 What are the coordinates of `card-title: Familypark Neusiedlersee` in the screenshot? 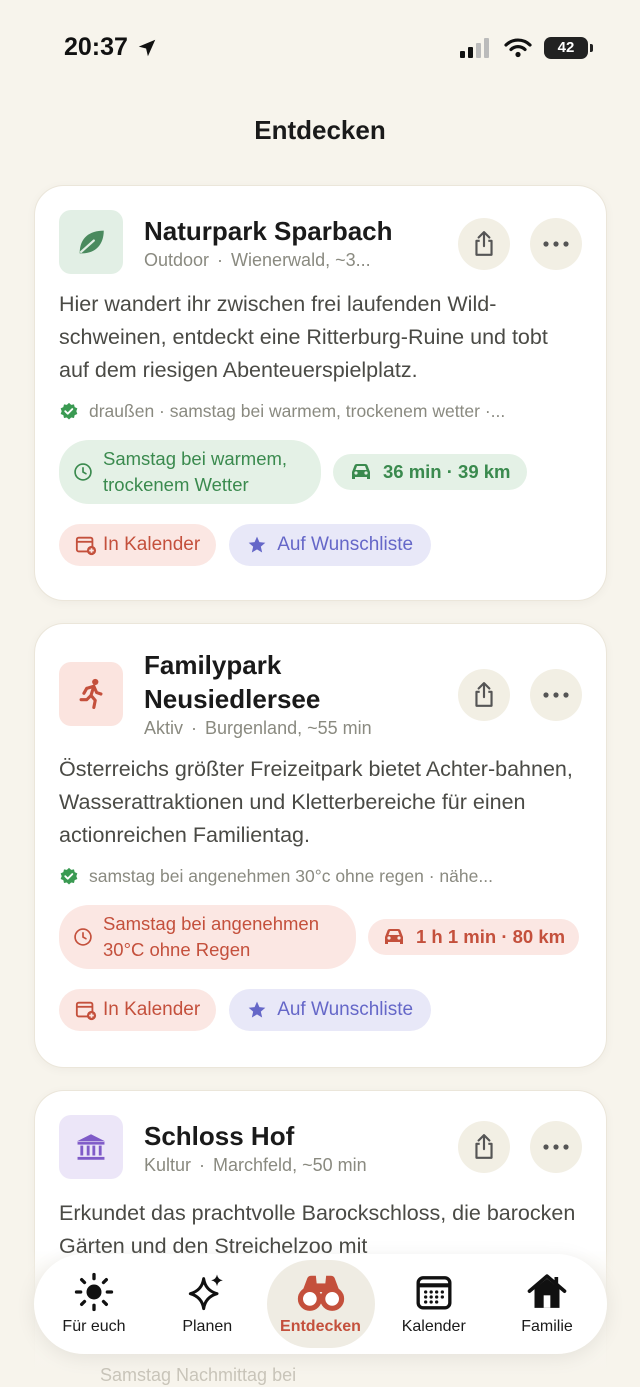 It's located at (232, 682).